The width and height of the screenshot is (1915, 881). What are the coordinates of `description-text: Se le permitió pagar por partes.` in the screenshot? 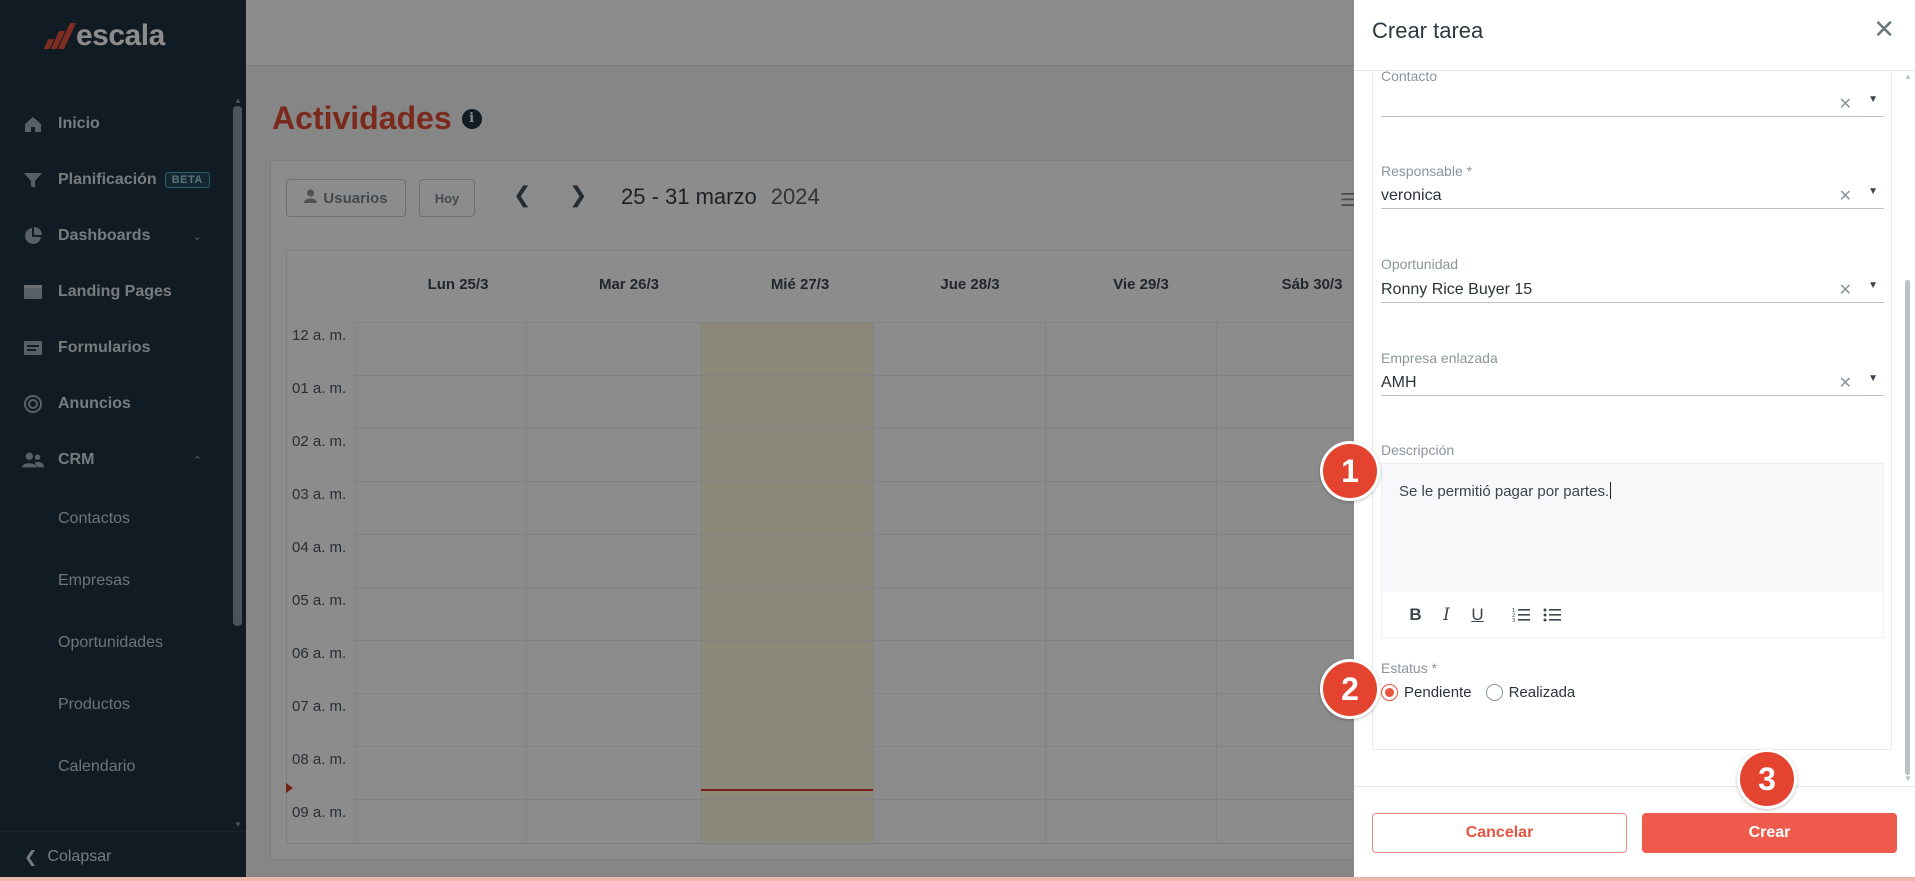 It's located at (1504, 491).